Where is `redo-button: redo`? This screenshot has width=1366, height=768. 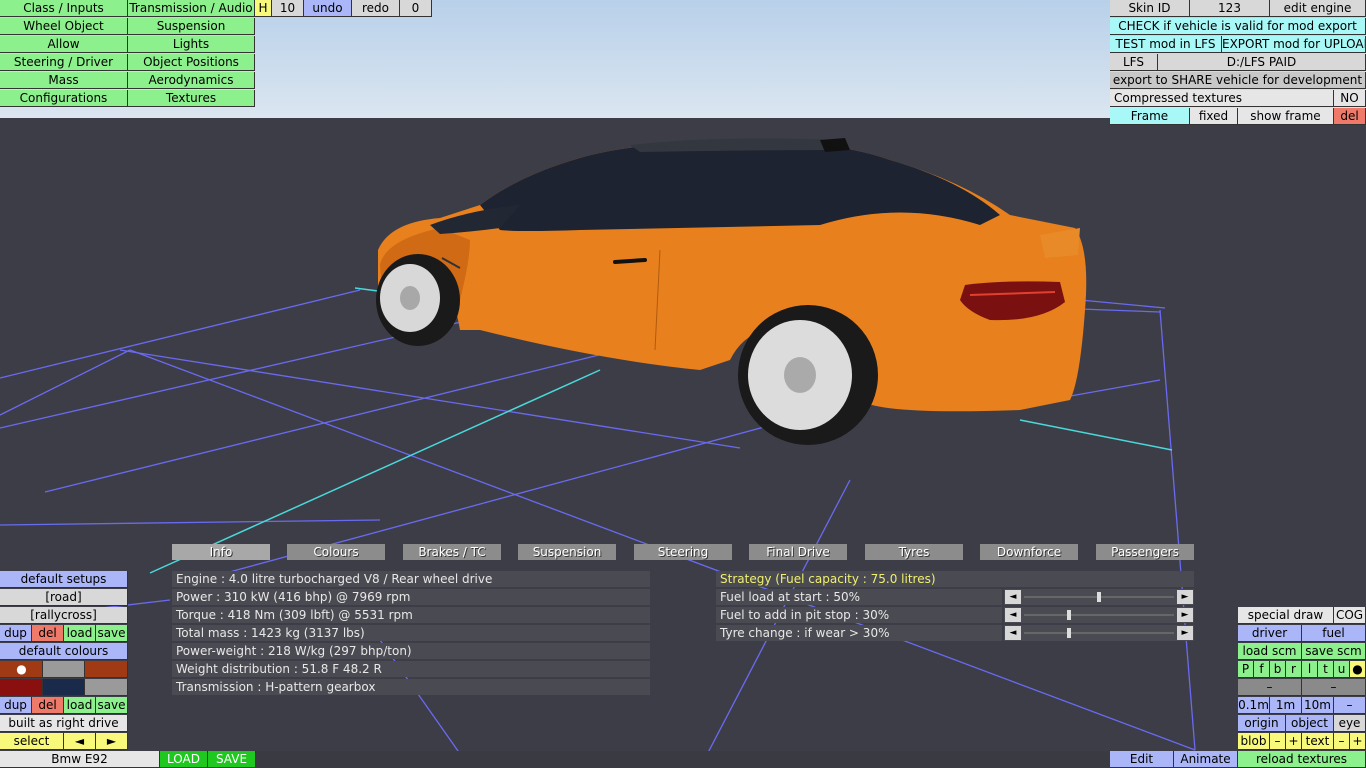 redo-button: redo is located at coordinates (376, 8).